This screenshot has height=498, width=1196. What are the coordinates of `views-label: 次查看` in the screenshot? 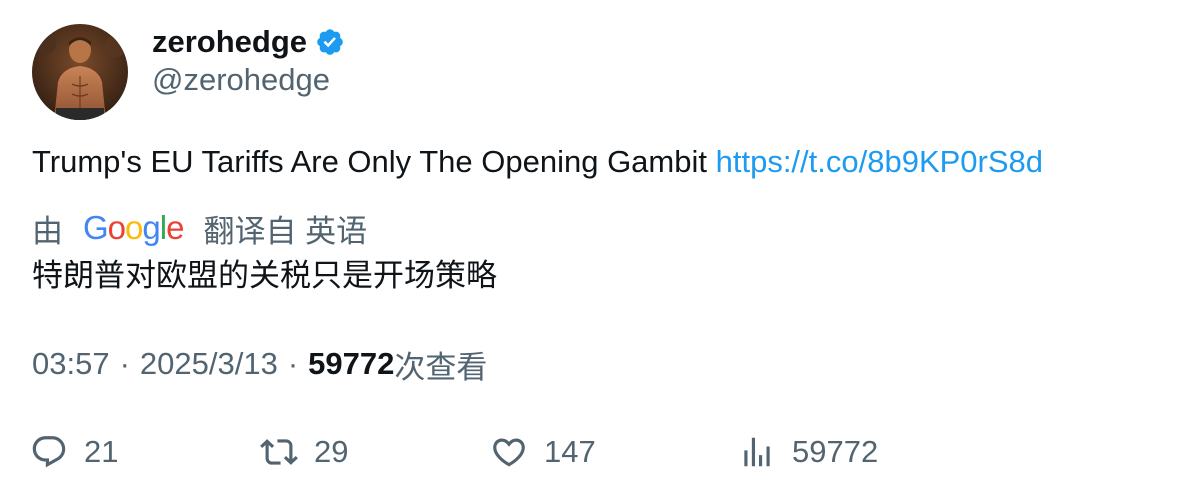 It's located at (441, 367).